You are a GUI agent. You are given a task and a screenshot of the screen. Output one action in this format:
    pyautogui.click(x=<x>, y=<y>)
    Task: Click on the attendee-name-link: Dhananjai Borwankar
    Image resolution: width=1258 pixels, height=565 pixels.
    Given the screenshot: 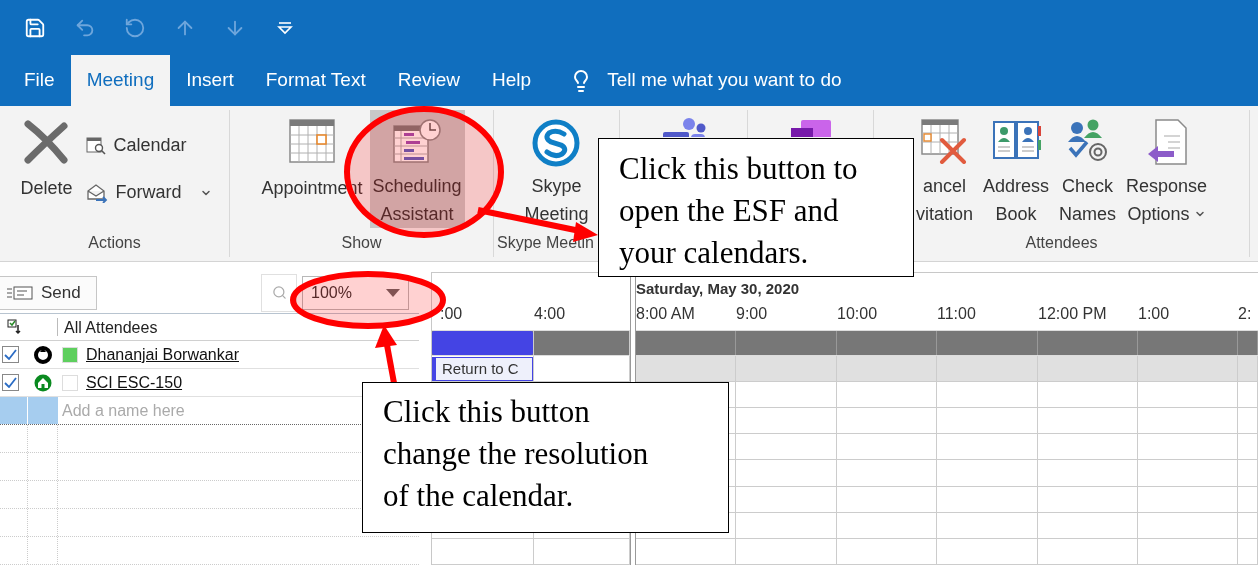 What is the action you would take?
    pyautogui.click(x=162, y=354)
    